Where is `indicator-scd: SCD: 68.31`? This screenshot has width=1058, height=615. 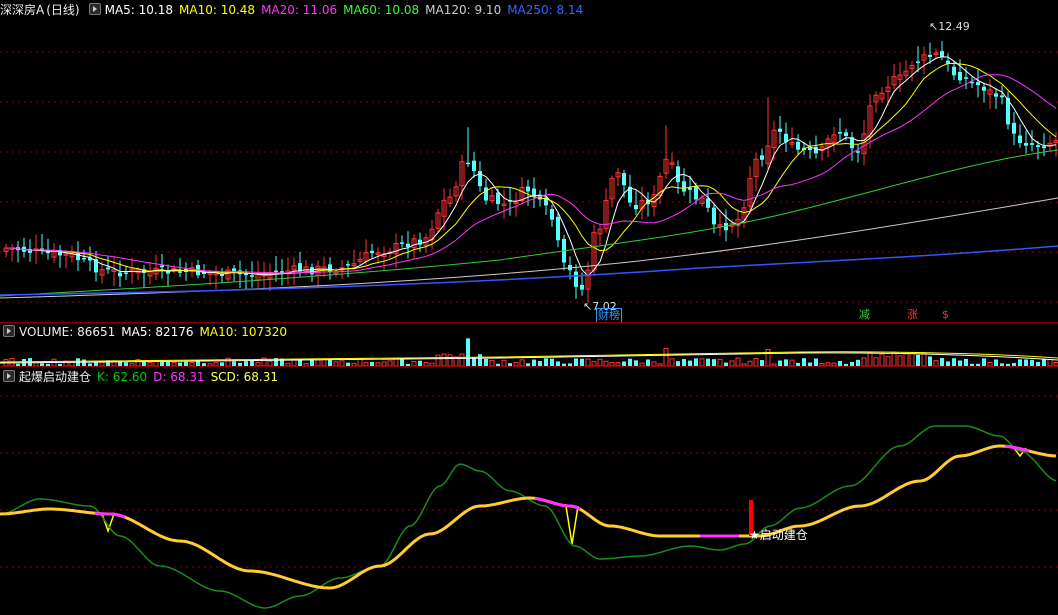 indicator-scd: SCD: 68.31 is located at coordinates (244, 377).